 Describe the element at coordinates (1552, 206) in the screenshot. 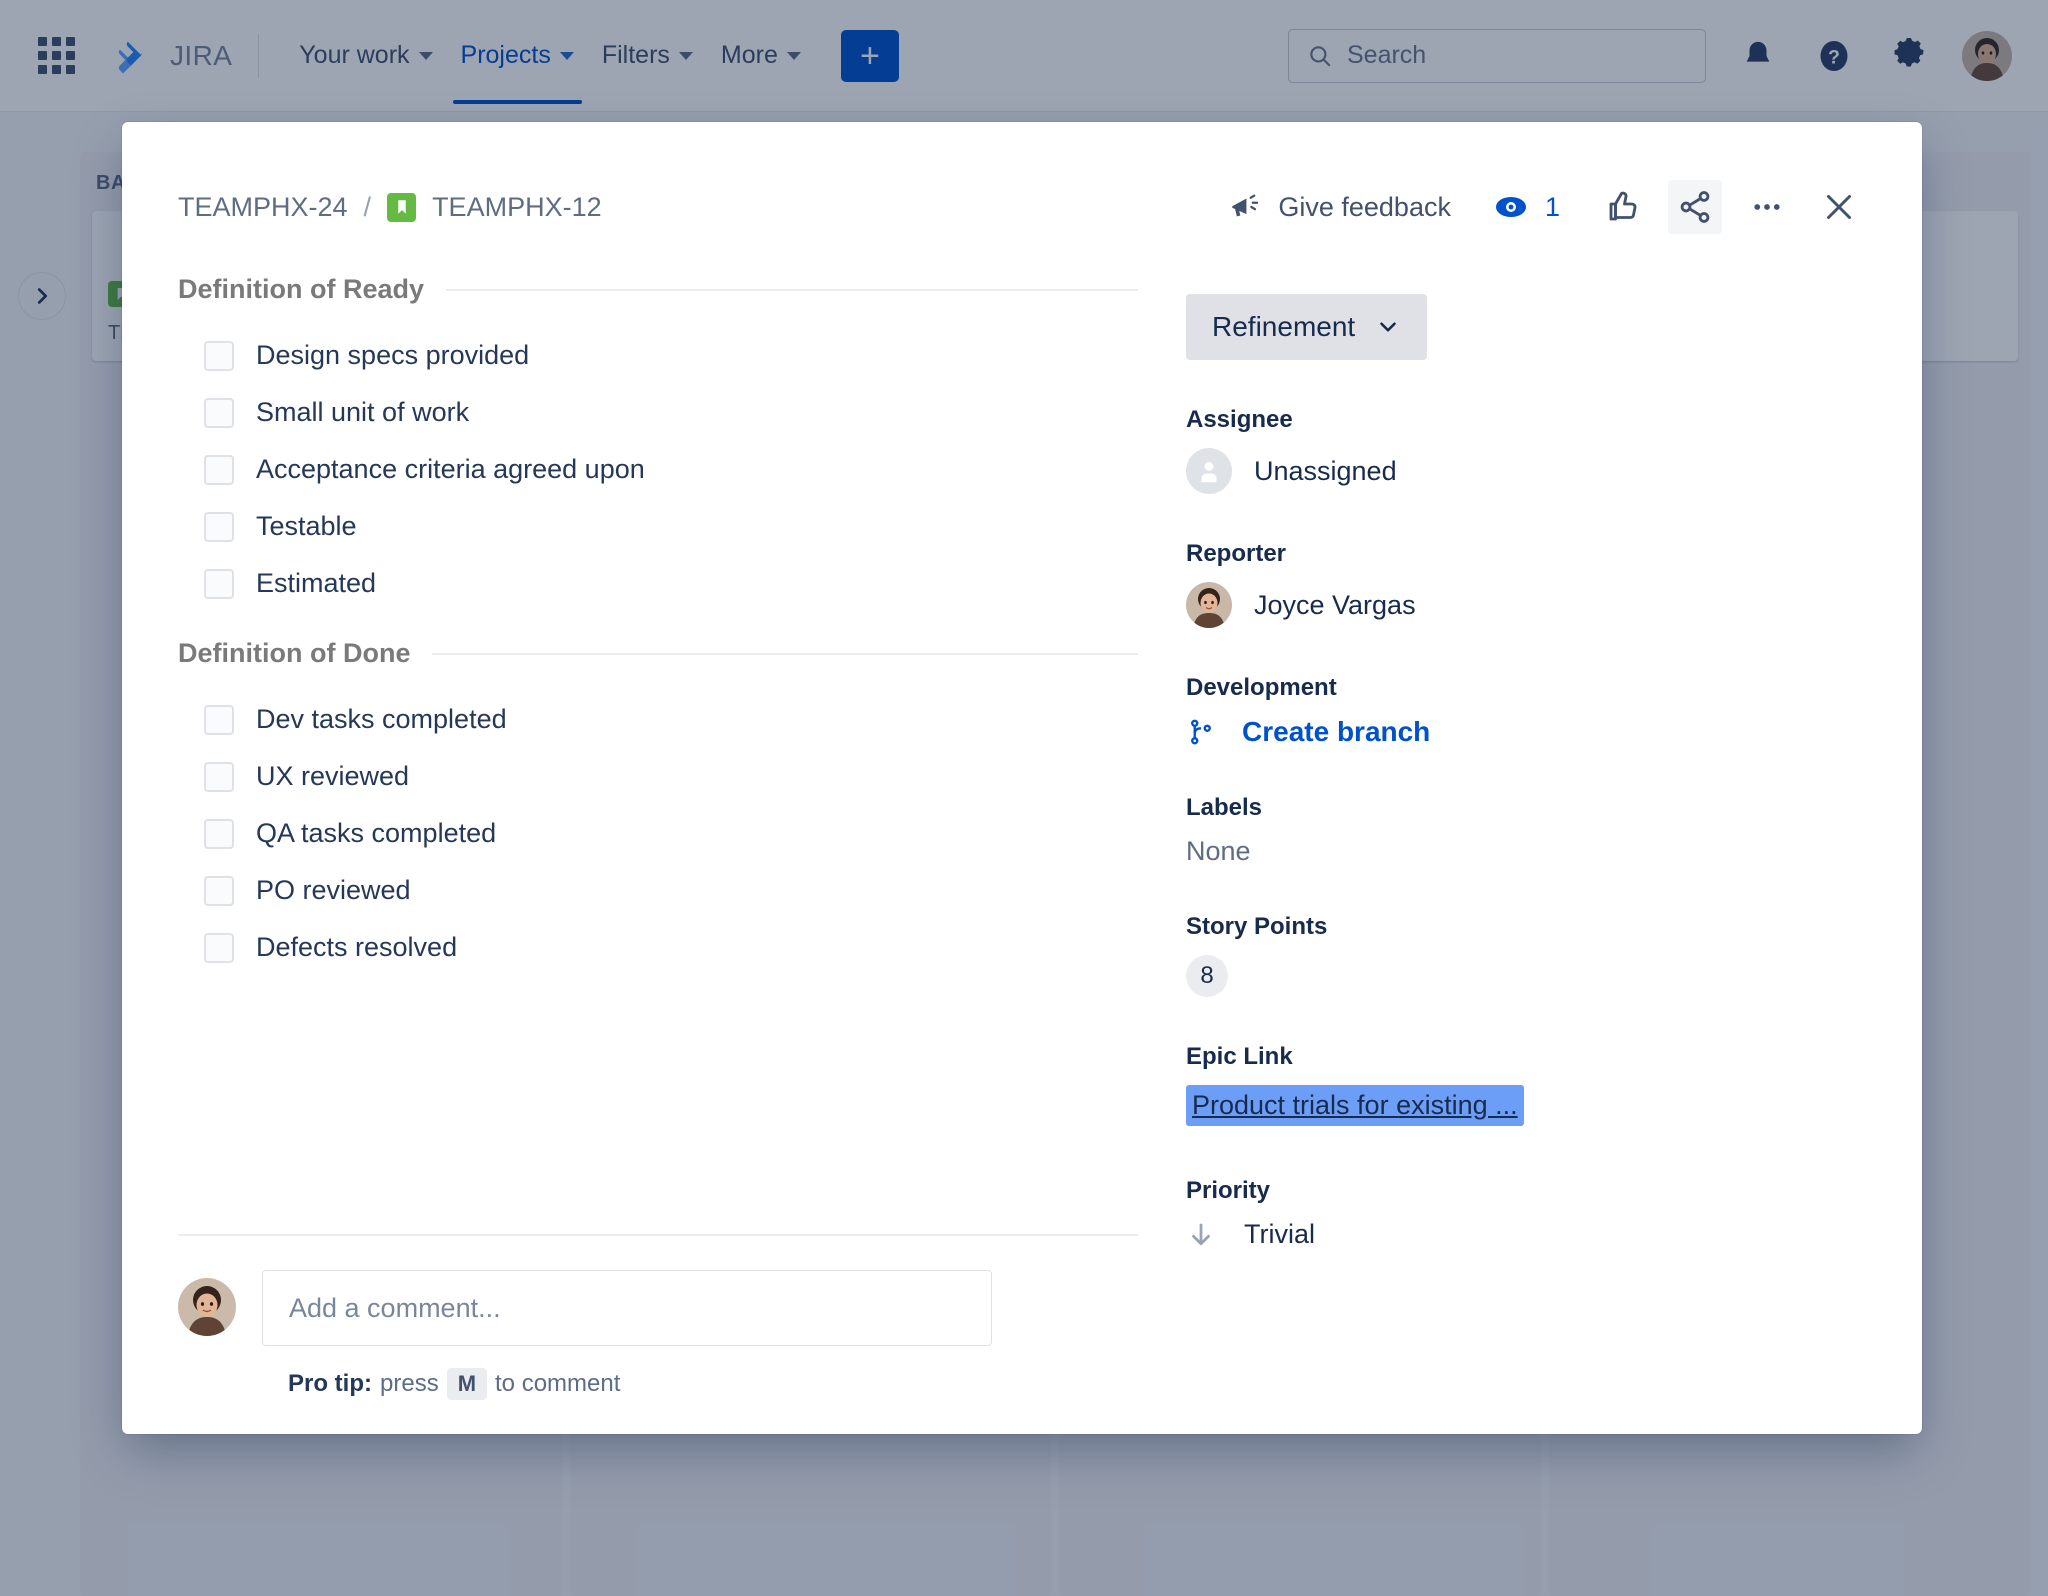

I see `watch-count: 1` at that location.